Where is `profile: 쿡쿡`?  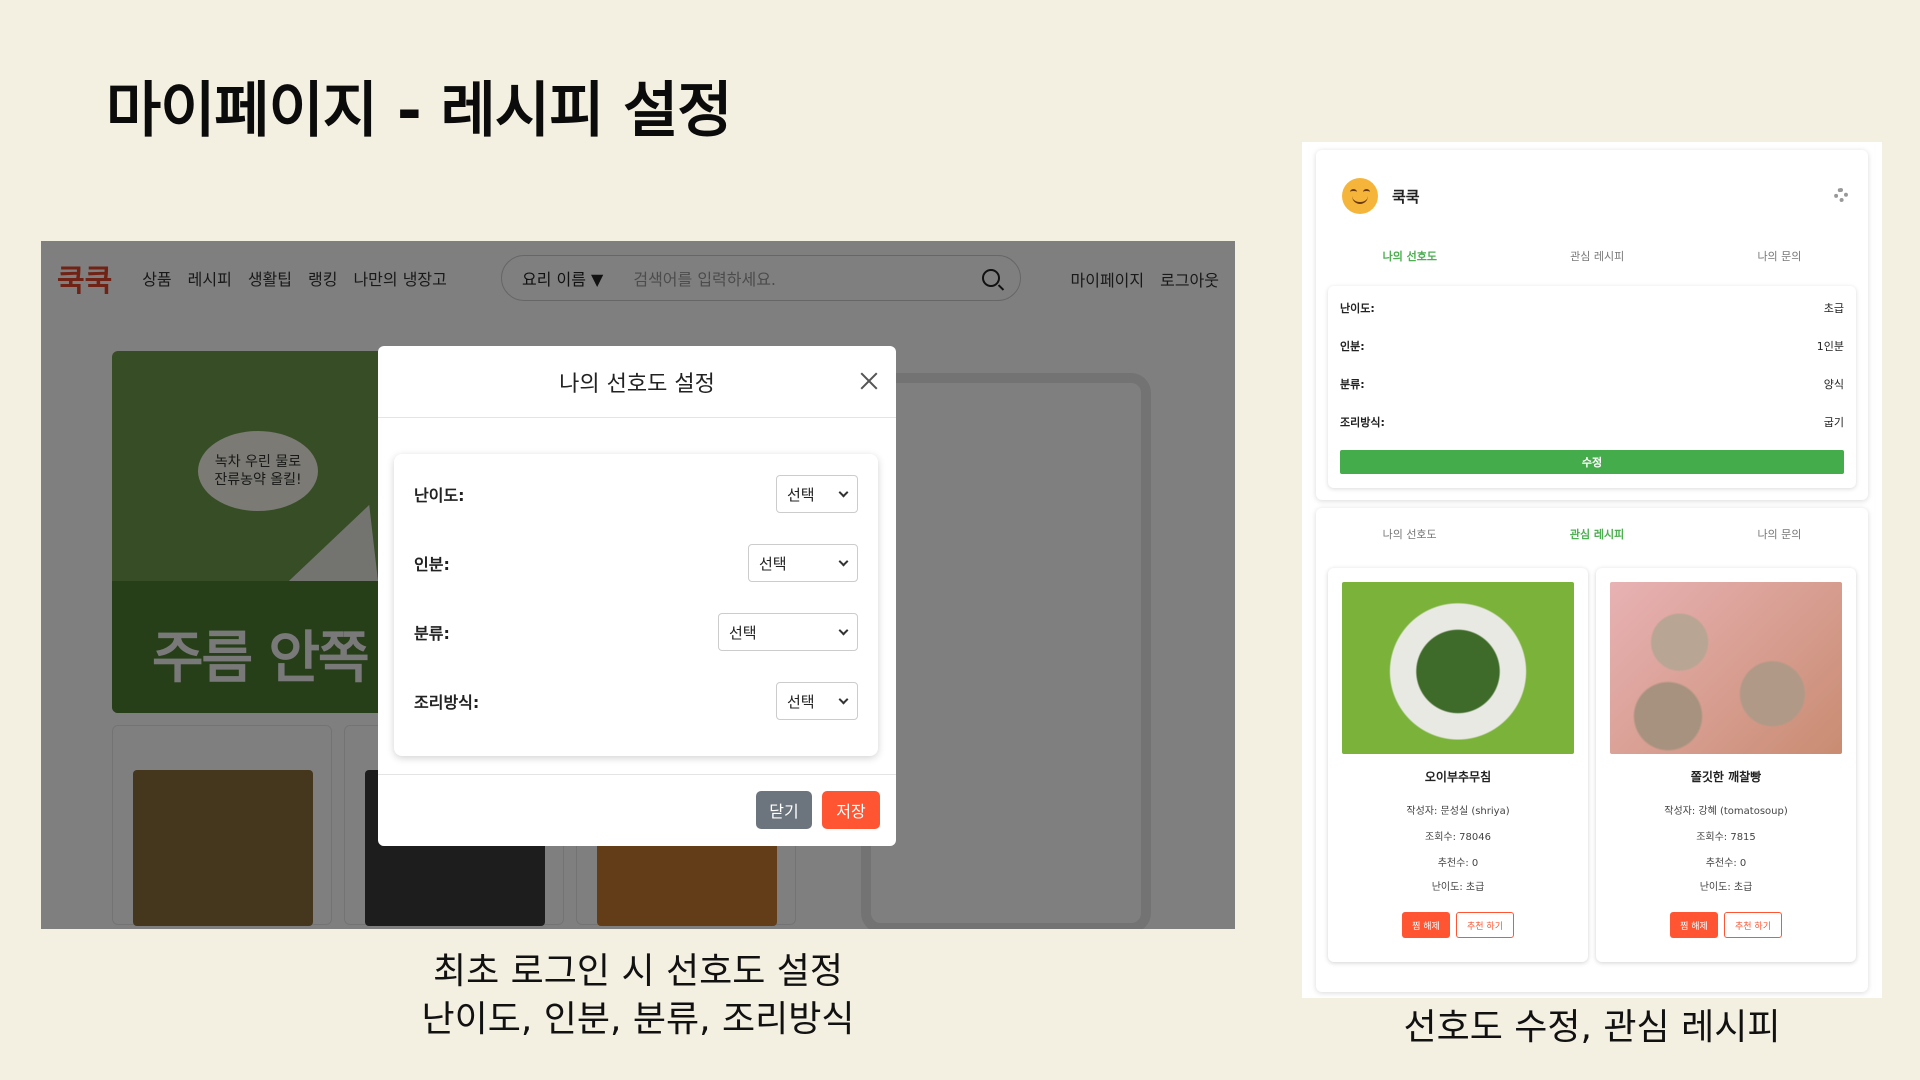
profile: 쿡쿡 is located at coordinates (1381, 196).